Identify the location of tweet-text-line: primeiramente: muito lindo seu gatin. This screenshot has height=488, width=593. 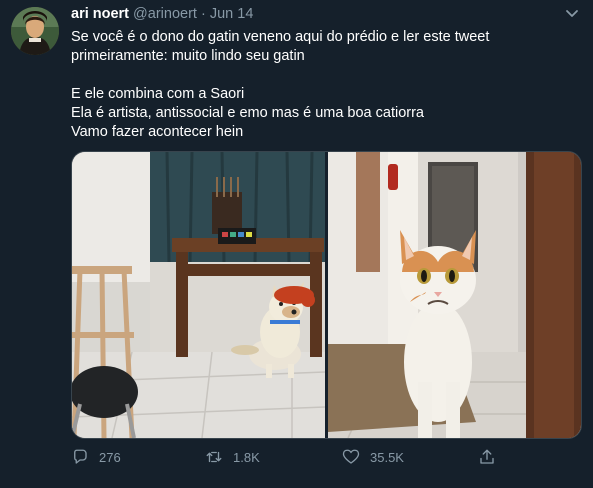
(188, 56).